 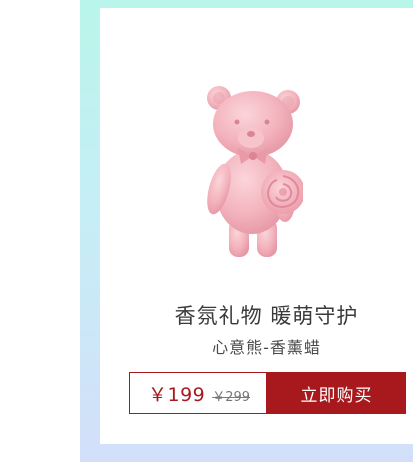 What do you see at coordinates (177, 394) in the screenshot?
I see `current-price: ￥199` at bounding box center [177, 394].